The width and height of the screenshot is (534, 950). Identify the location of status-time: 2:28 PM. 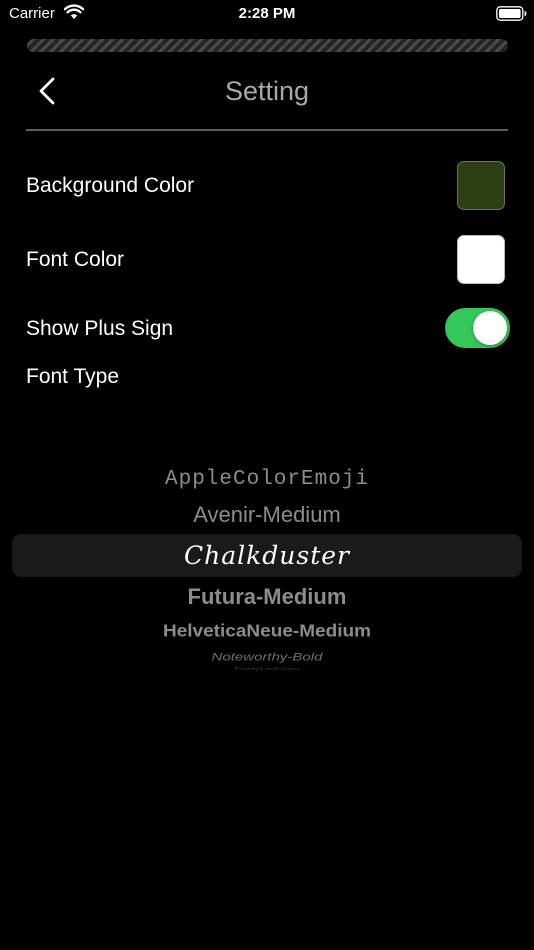
(267, 13).